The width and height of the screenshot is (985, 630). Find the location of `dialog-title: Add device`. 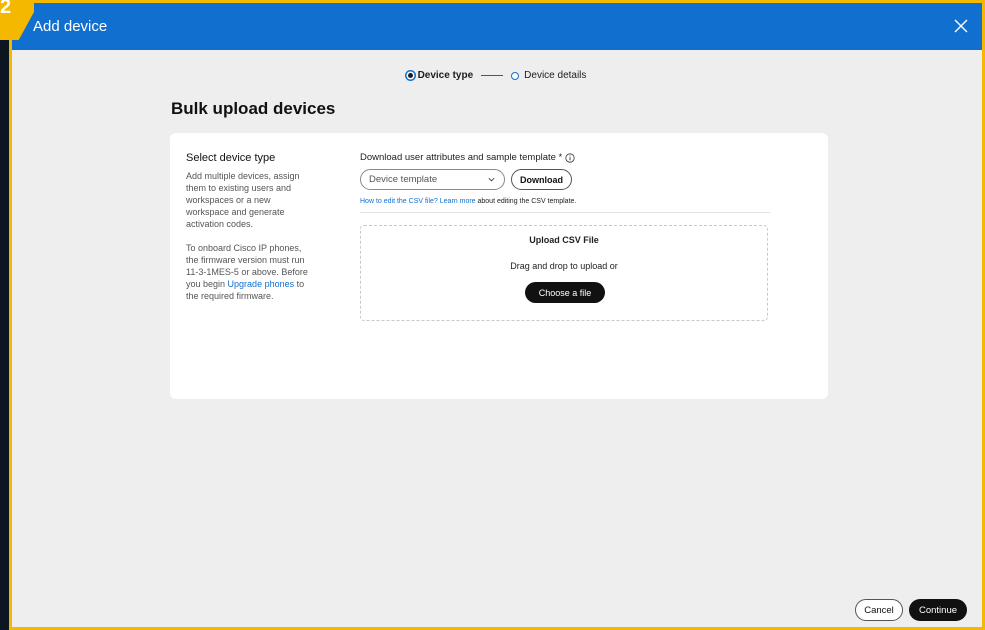

dialog-title: Add device is located at coordinates (70, 26).